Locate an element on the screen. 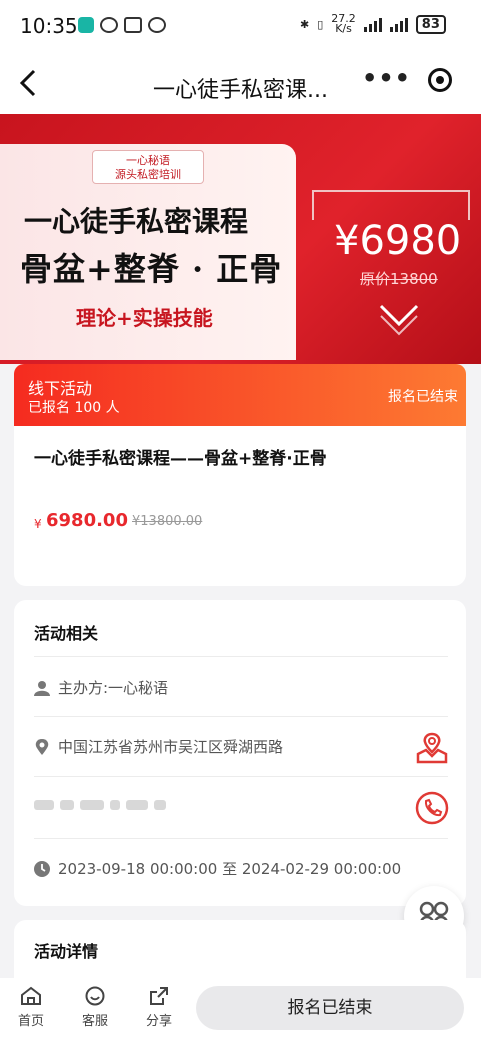  banner-title-line2: 骨盆+整脊 · 正骨 is located at coordinates (151, 269).